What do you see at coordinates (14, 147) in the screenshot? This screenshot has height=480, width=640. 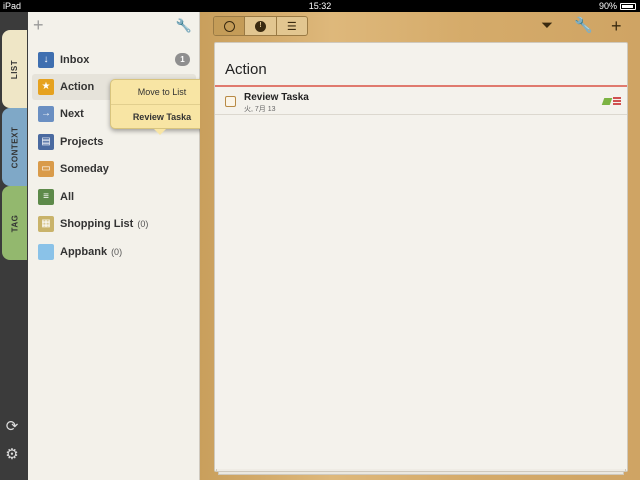 I see `tab-context: CONTEXT` at bounding box center [14, 147].